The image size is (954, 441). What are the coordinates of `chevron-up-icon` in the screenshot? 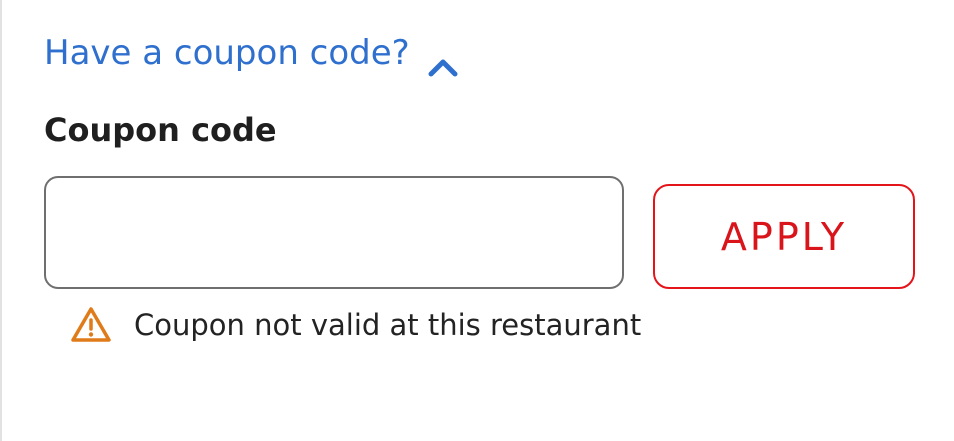 It's located at (443, 60).